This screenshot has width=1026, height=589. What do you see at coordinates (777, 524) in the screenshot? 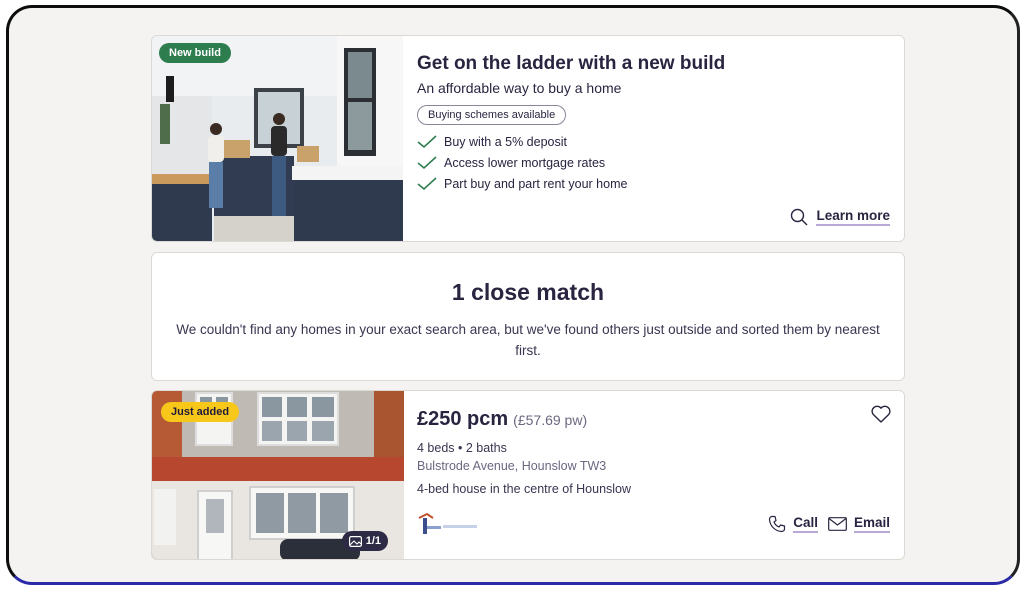
I see `phone-icon` at bounding box center [777, 524].